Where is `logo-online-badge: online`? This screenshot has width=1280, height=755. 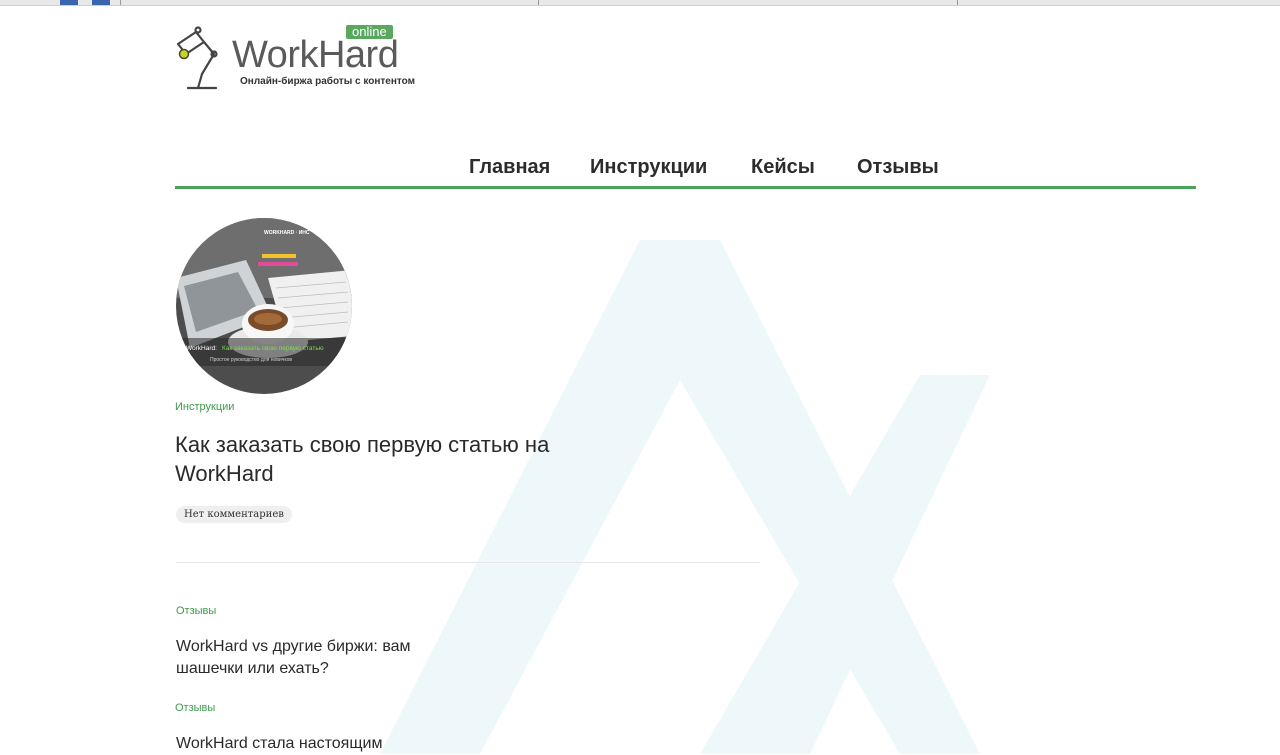
logo-online-badge: online is located at coordinates (369, 32).